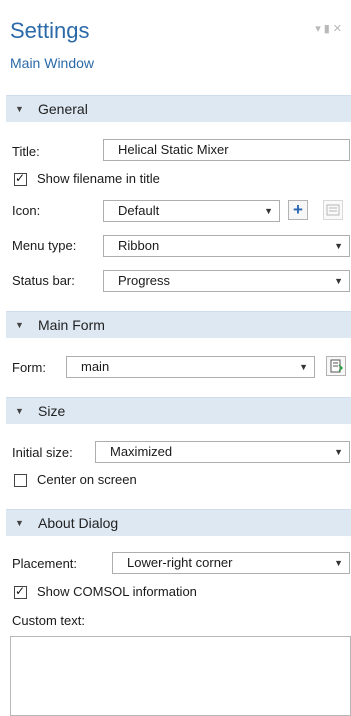 This screenshot has width=351, height=716. I want to click on form-label: Form:, so click(29, 367).